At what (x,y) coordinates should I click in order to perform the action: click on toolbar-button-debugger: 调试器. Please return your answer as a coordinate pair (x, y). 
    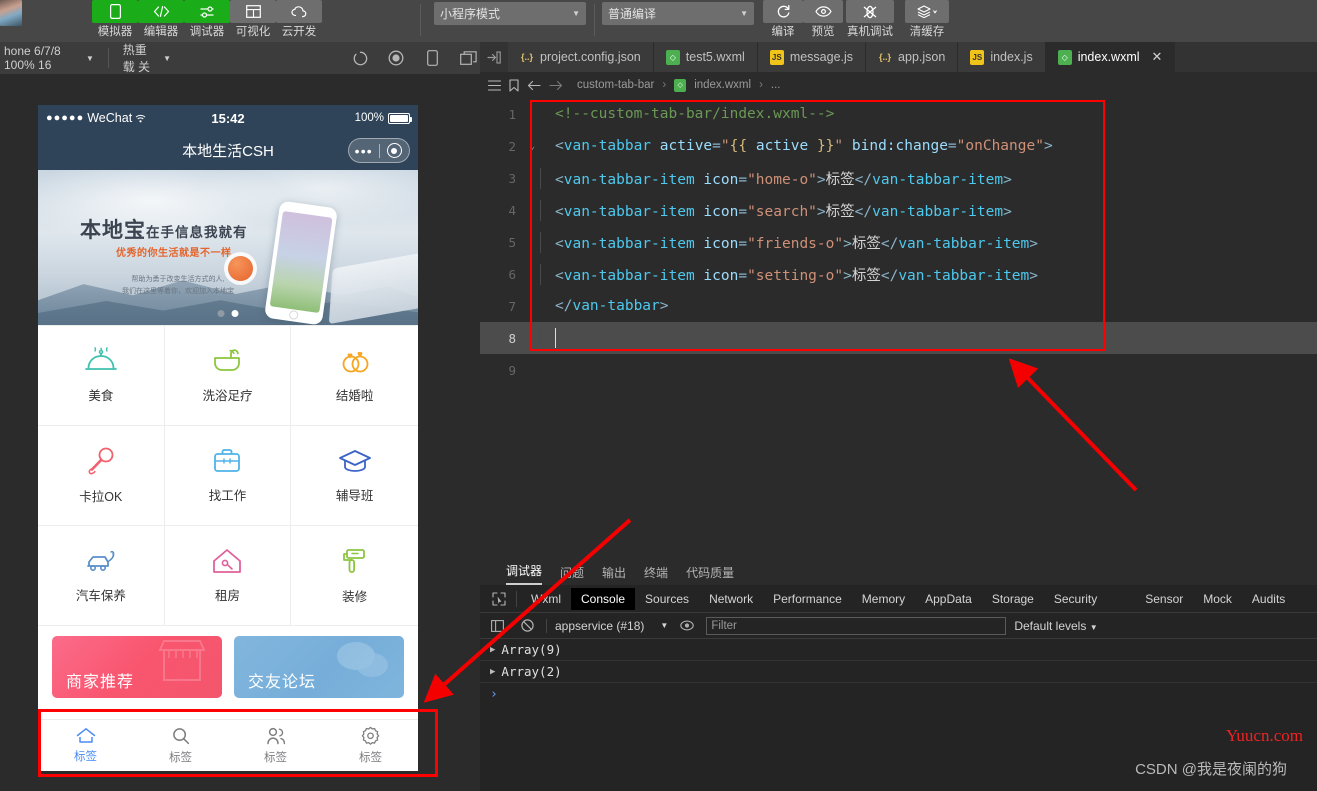
    Looking at the image, I should click on (207, 21).